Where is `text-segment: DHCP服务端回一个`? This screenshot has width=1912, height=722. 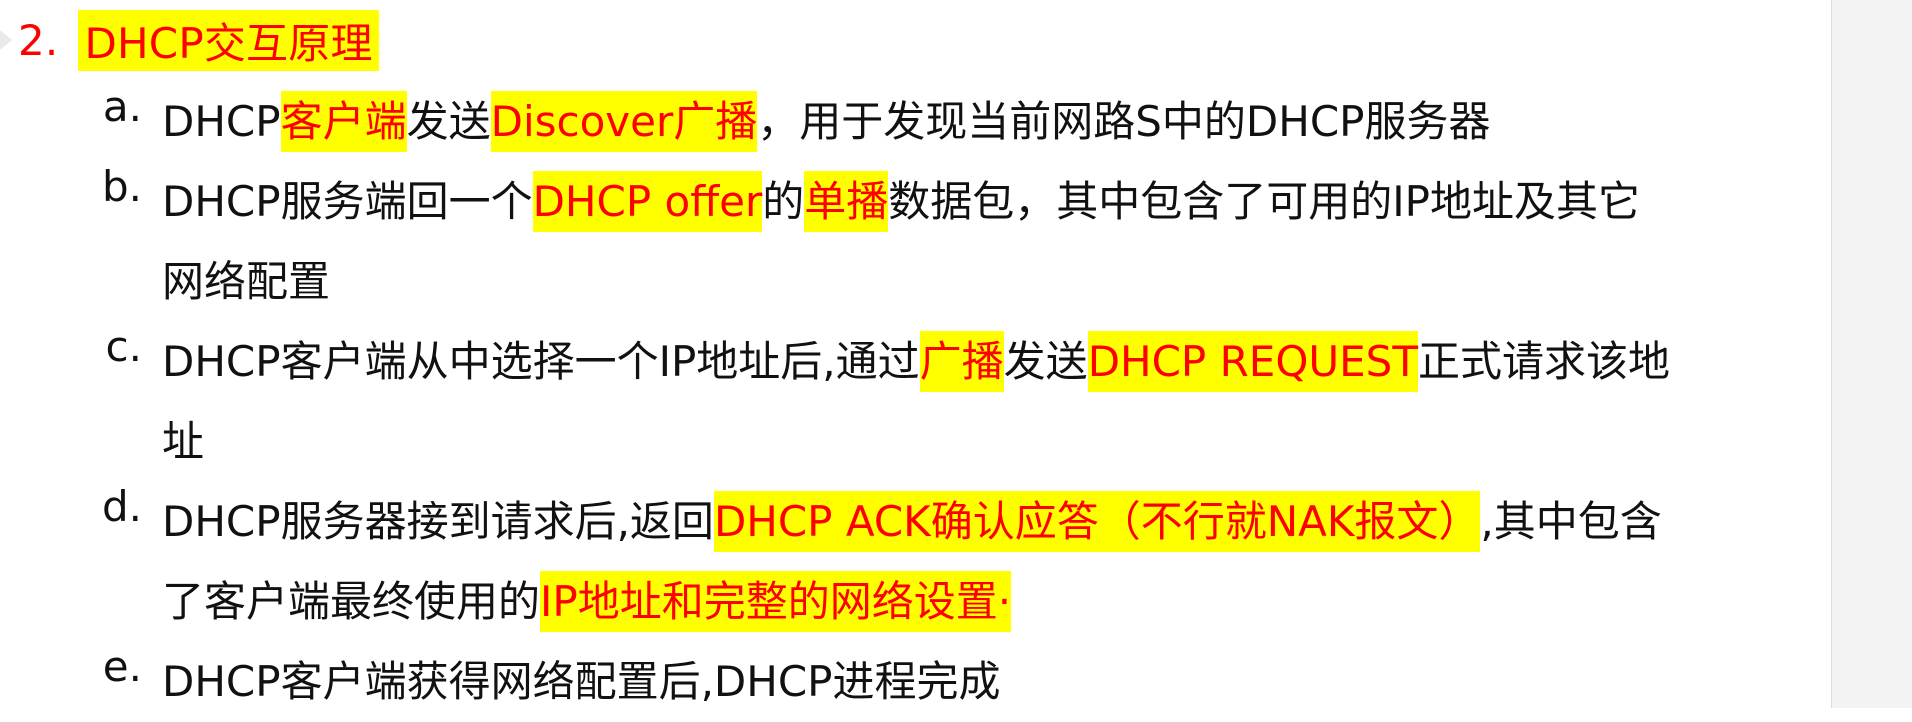 text-segment: DHCP服务端回一个 is located at coordinates (347, 201).